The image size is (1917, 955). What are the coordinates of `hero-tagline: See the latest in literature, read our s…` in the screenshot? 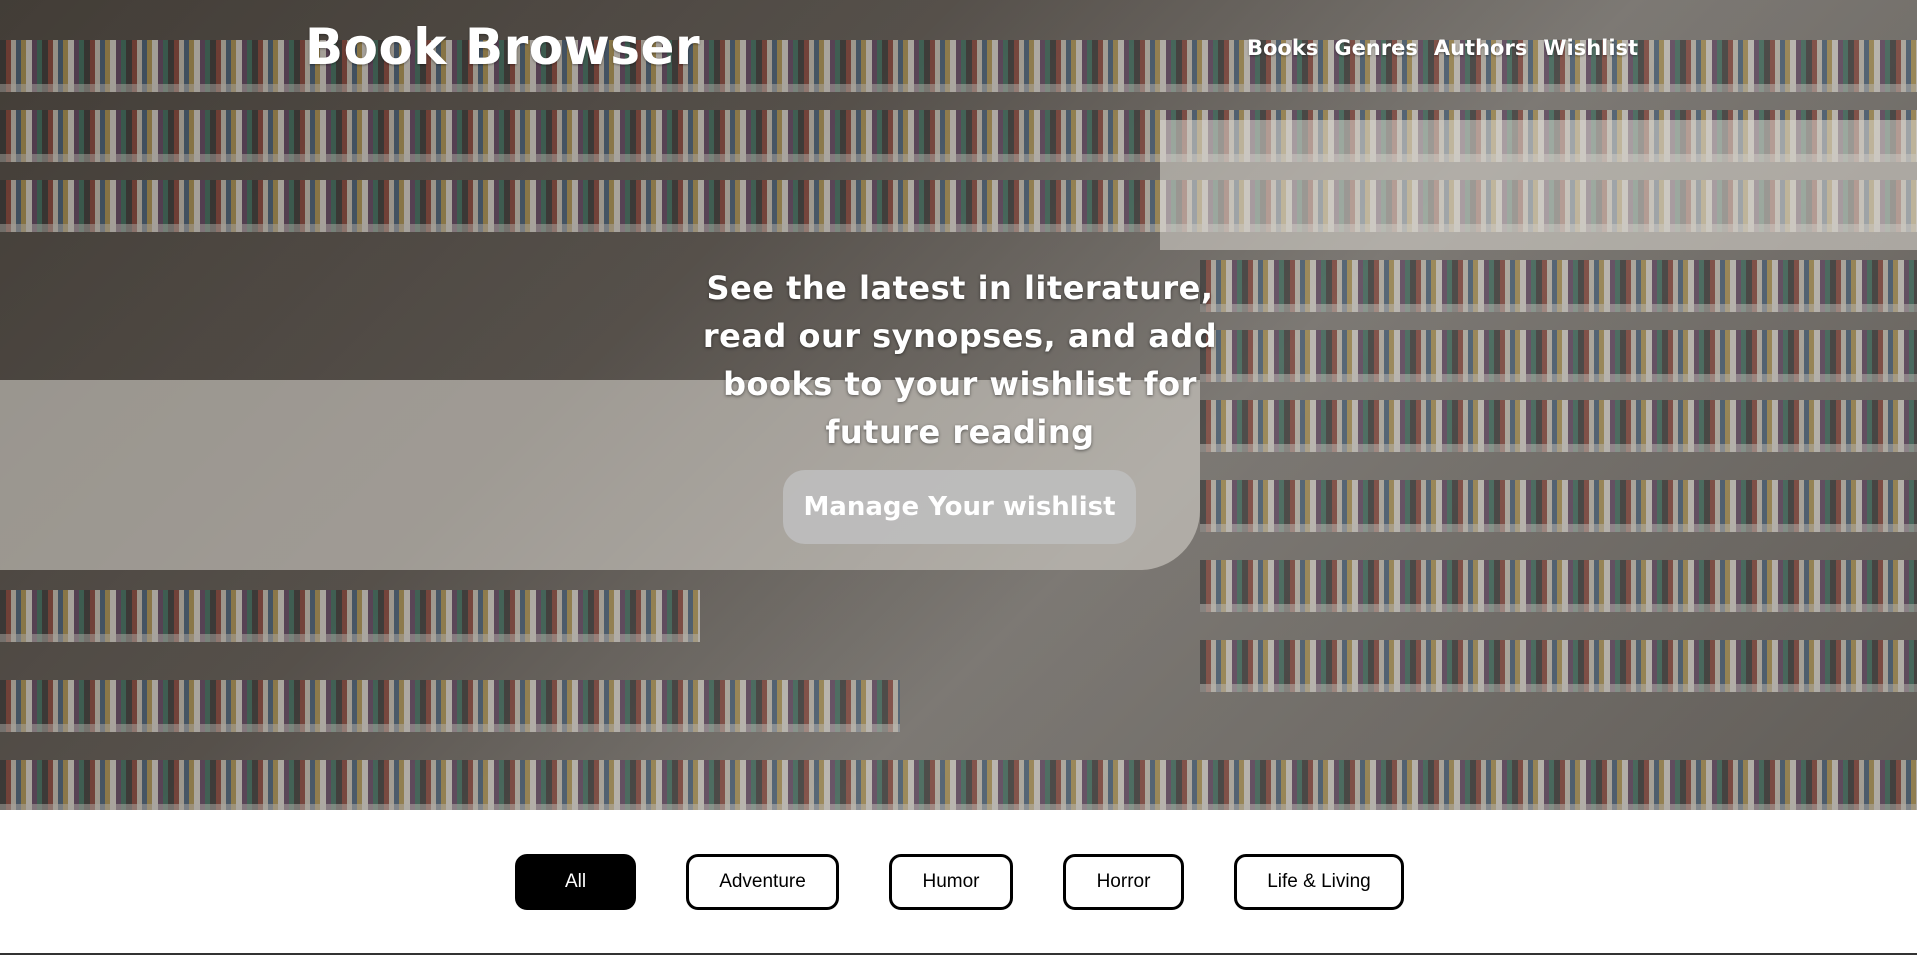 It's located at (960, 360).